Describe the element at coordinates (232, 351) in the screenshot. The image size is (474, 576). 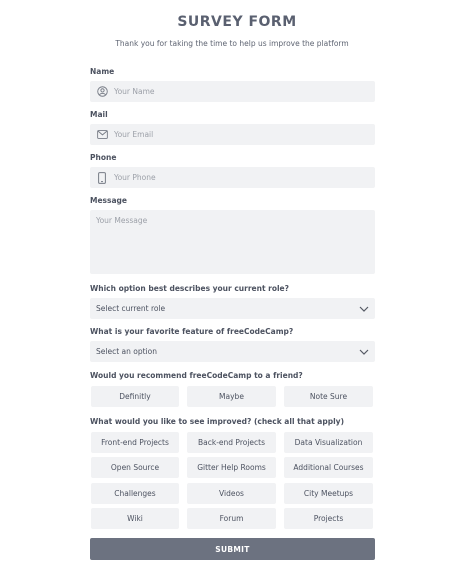
I see `feature-select: Select an option` at that location.